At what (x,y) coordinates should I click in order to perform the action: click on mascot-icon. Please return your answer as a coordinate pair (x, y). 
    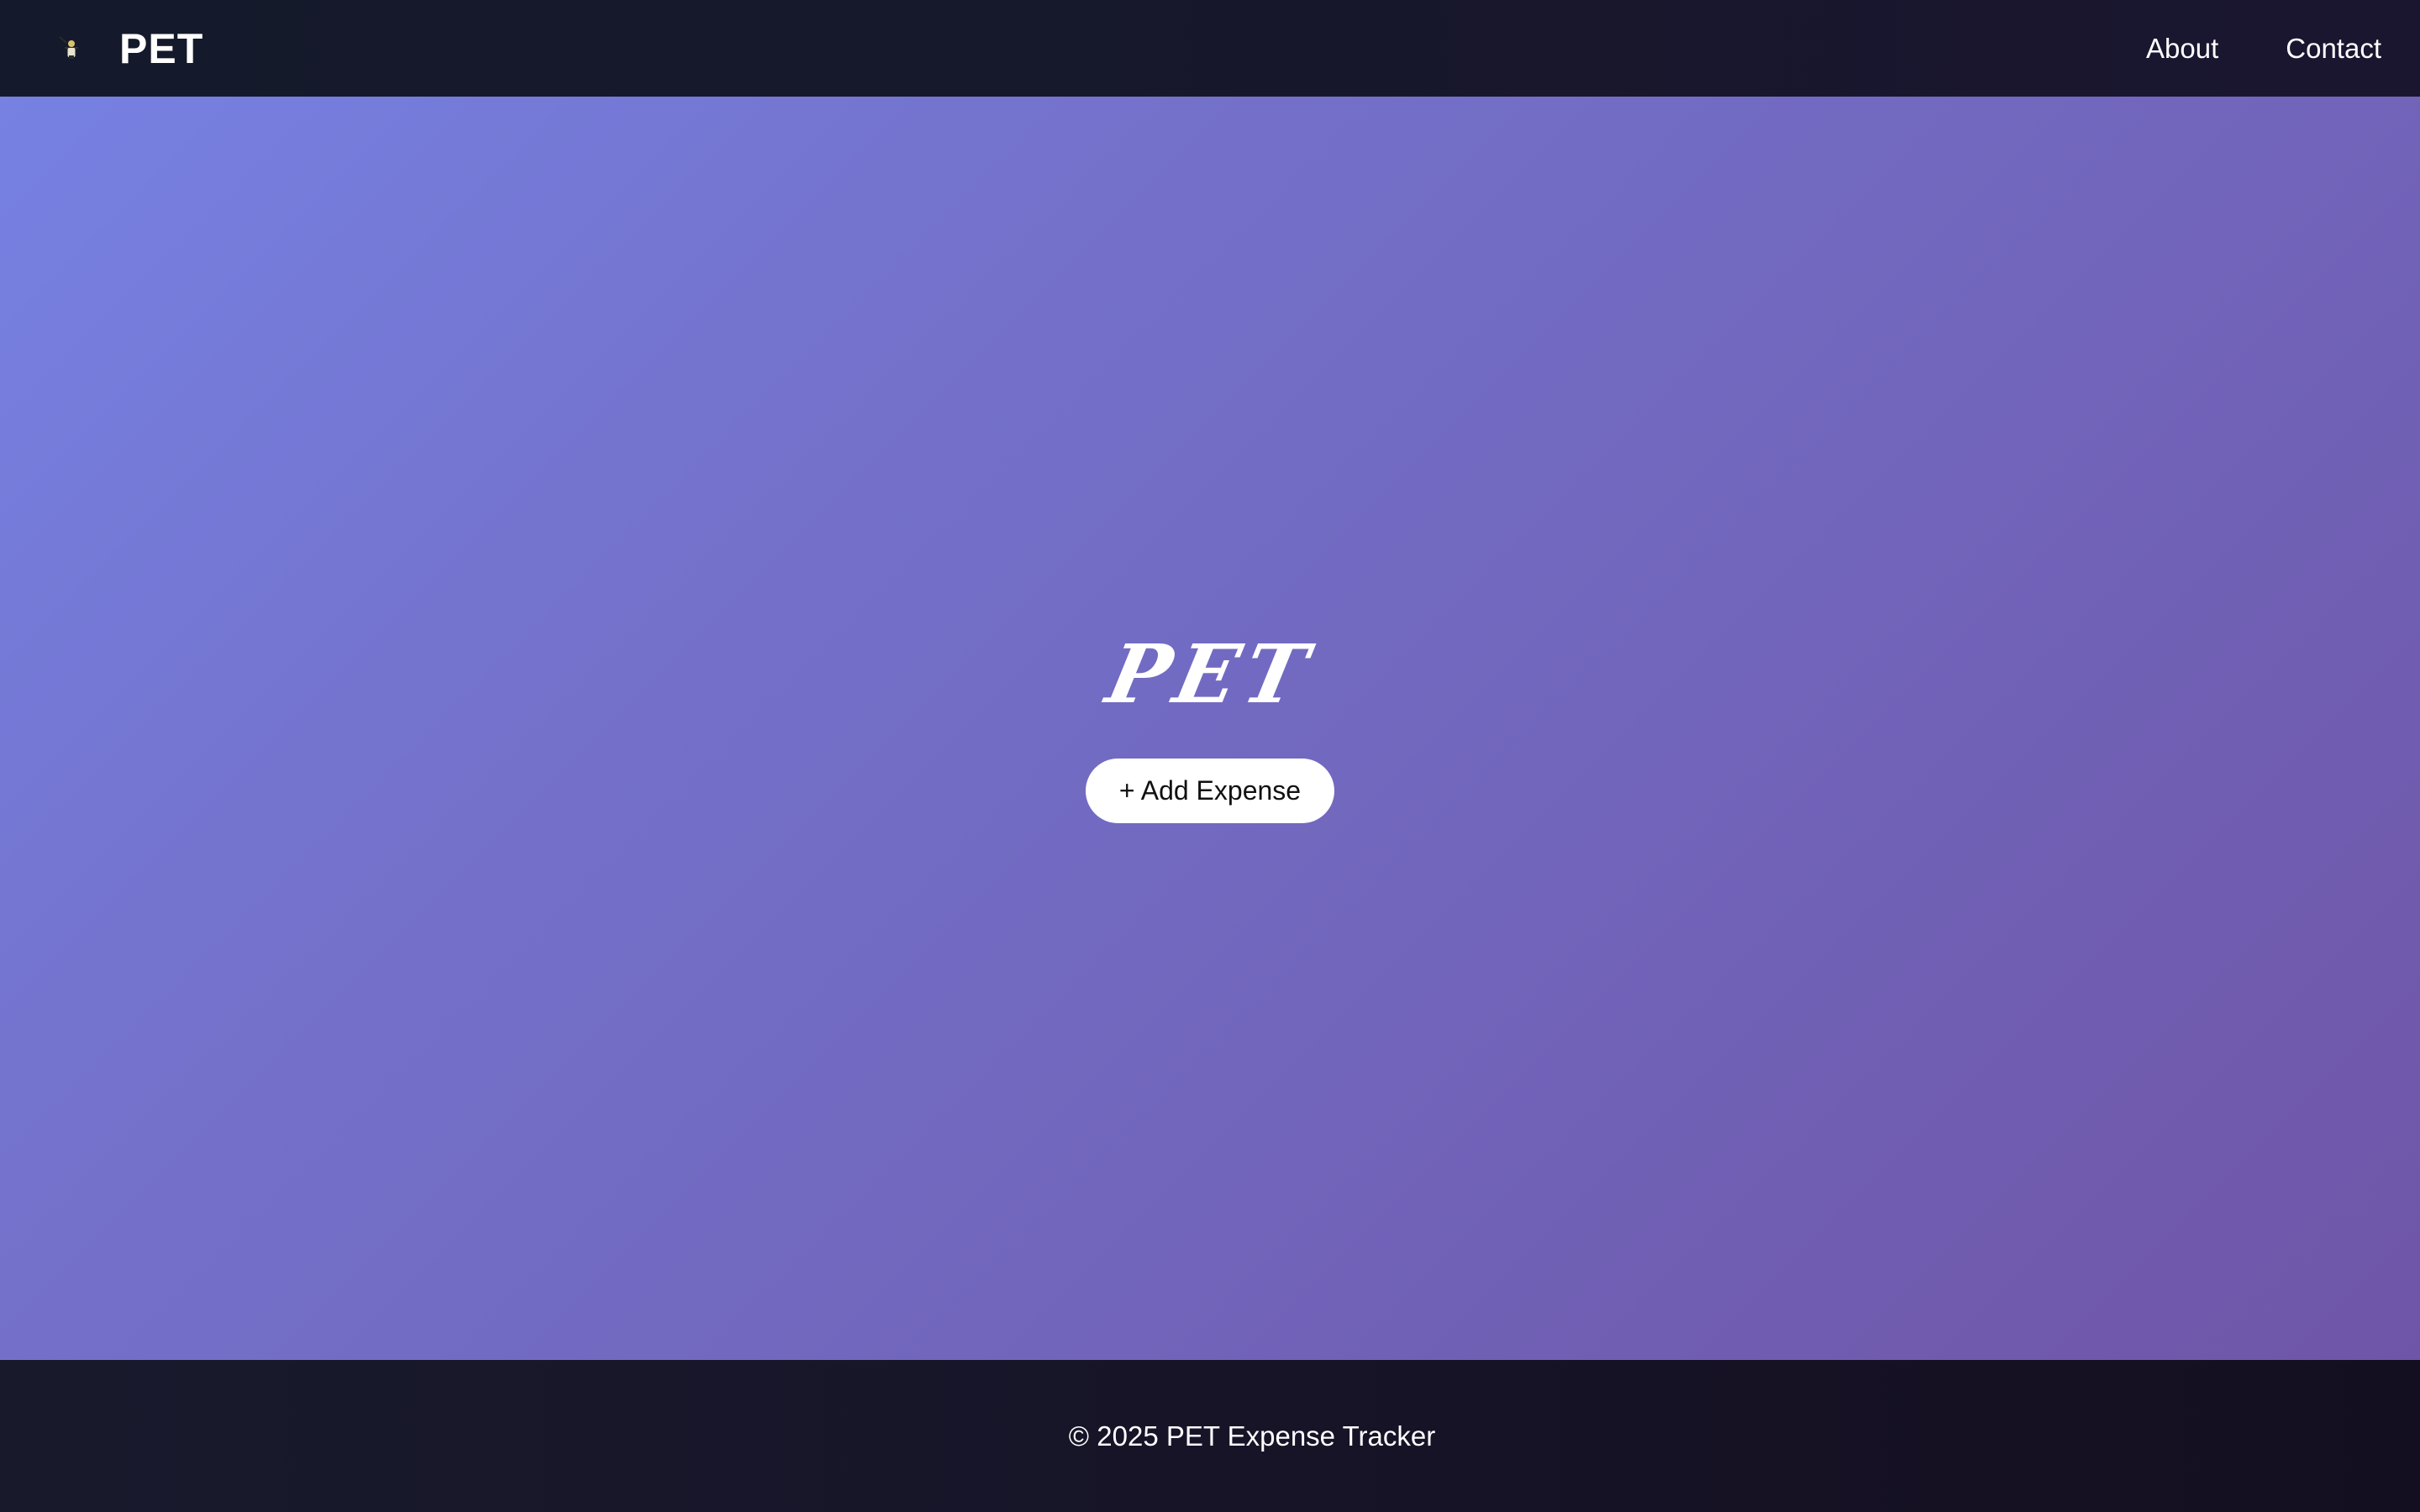
    Looking at the image, I should click on (71, 49).